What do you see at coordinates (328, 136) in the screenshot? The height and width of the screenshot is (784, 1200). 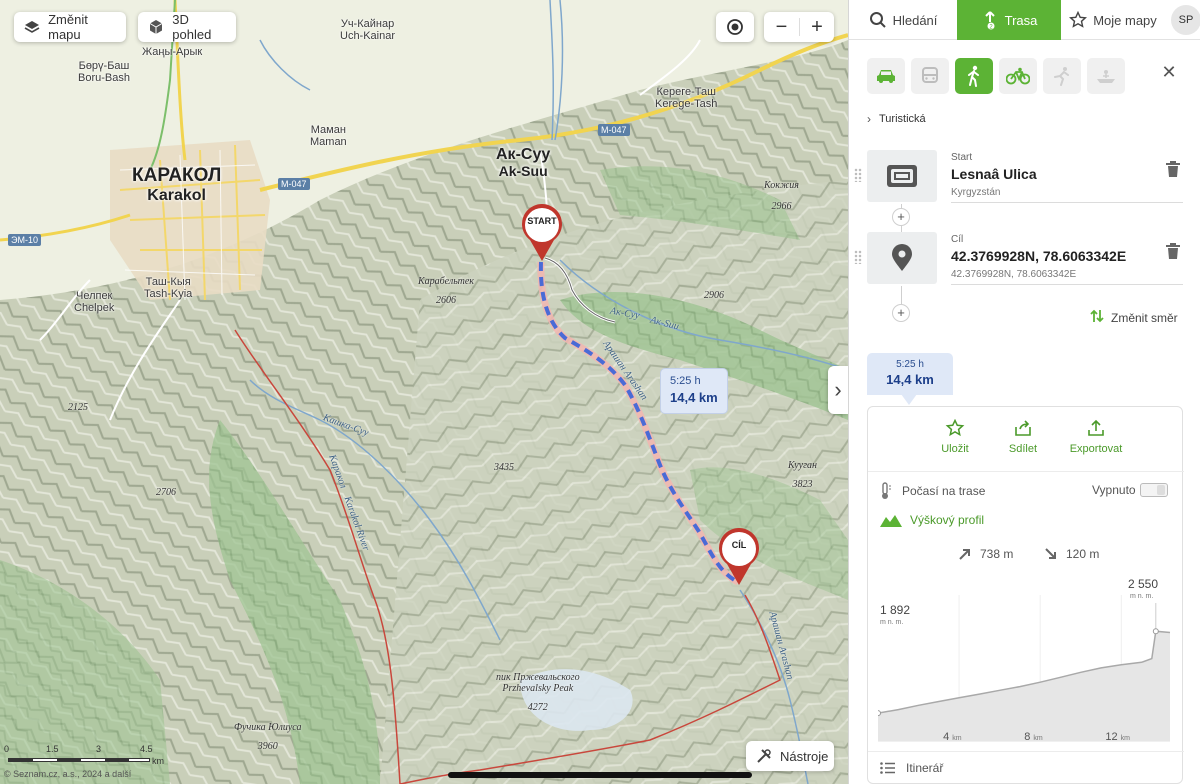 I see `place-label: Маман Maman` at bounding box center [328, 136].